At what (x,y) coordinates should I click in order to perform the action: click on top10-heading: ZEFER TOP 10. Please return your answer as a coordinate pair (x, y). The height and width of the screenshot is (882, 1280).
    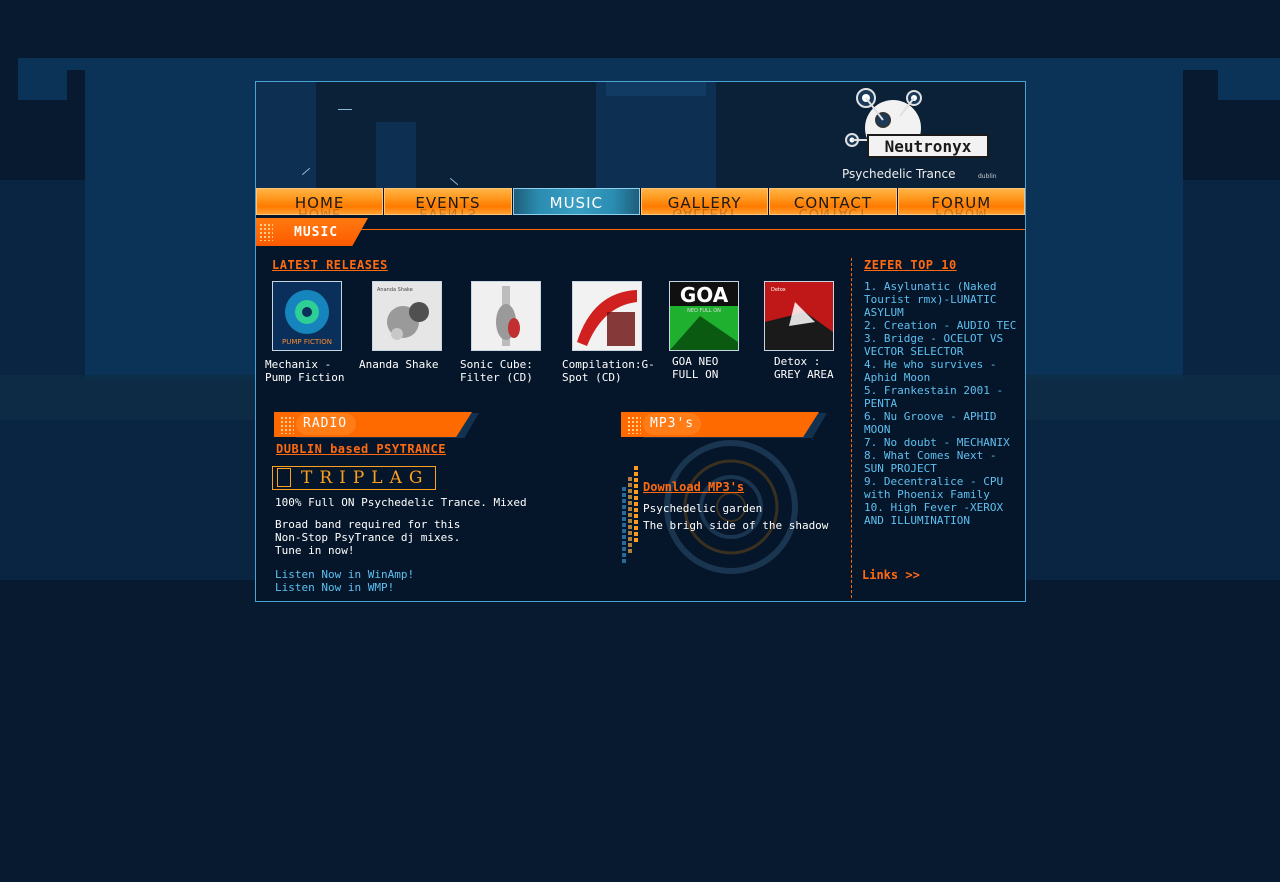
    Looking at the image, I should click on (910, 265).